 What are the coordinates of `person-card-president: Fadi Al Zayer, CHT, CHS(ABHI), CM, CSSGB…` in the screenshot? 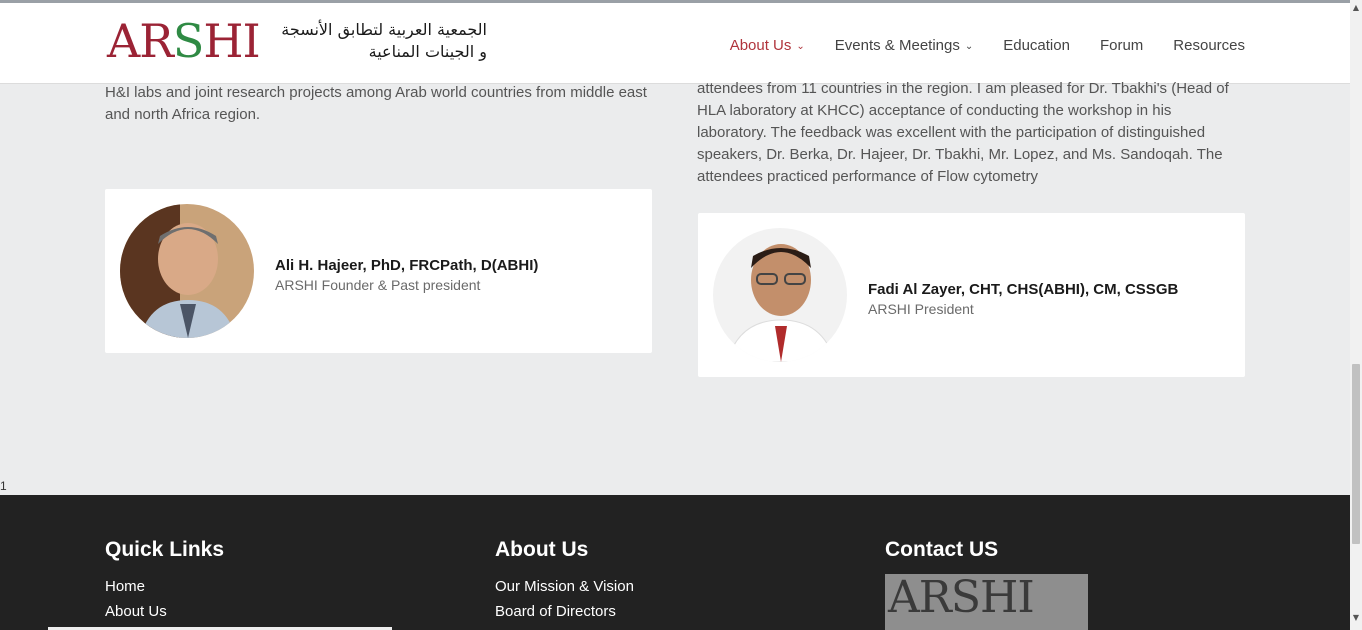 It's located at (971, 295).